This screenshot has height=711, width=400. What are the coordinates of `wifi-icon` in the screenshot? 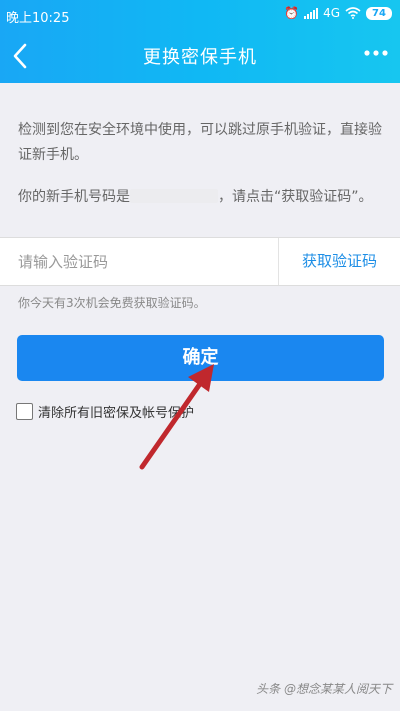 It's located at (353, 13).